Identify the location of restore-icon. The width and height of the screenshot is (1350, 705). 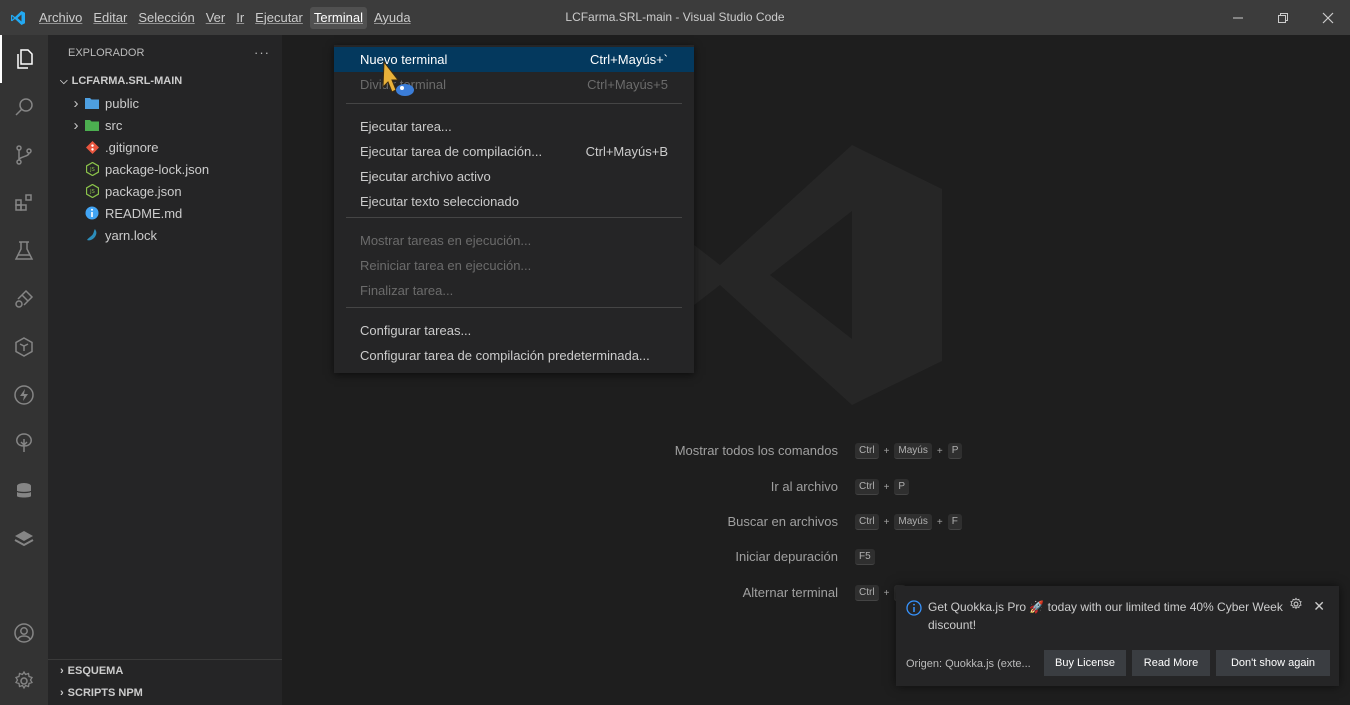
(1282, 17).